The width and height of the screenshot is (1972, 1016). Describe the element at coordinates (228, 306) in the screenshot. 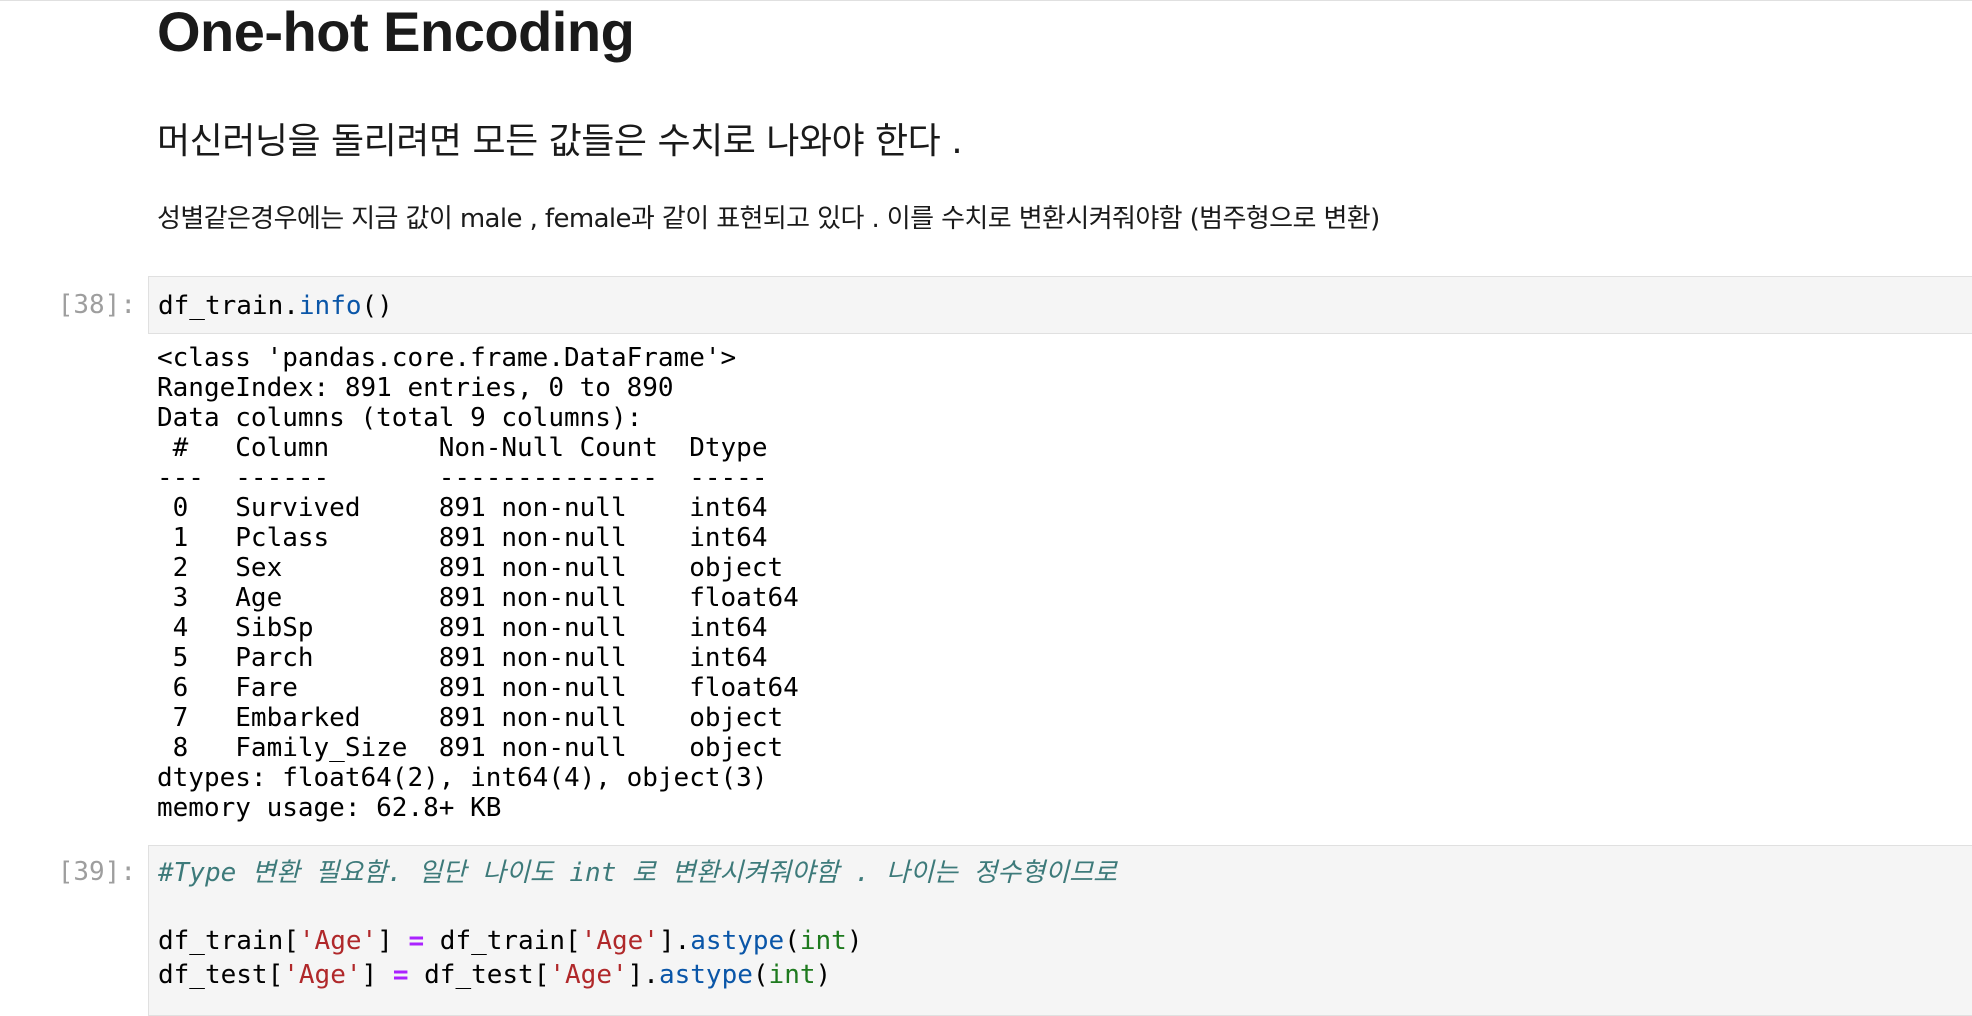

I see `code-token: df_train.` at that location.